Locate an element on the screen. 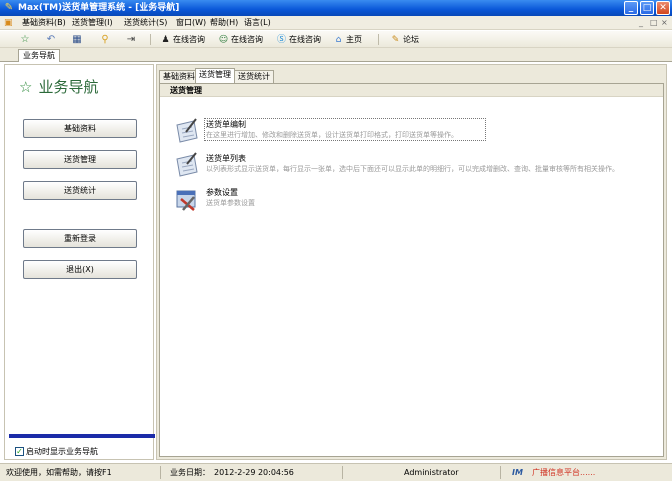 This screenshot has height=481, width=672. menu-delivery-statistics: 送货统计(S) is located at coordinates (145, 23).